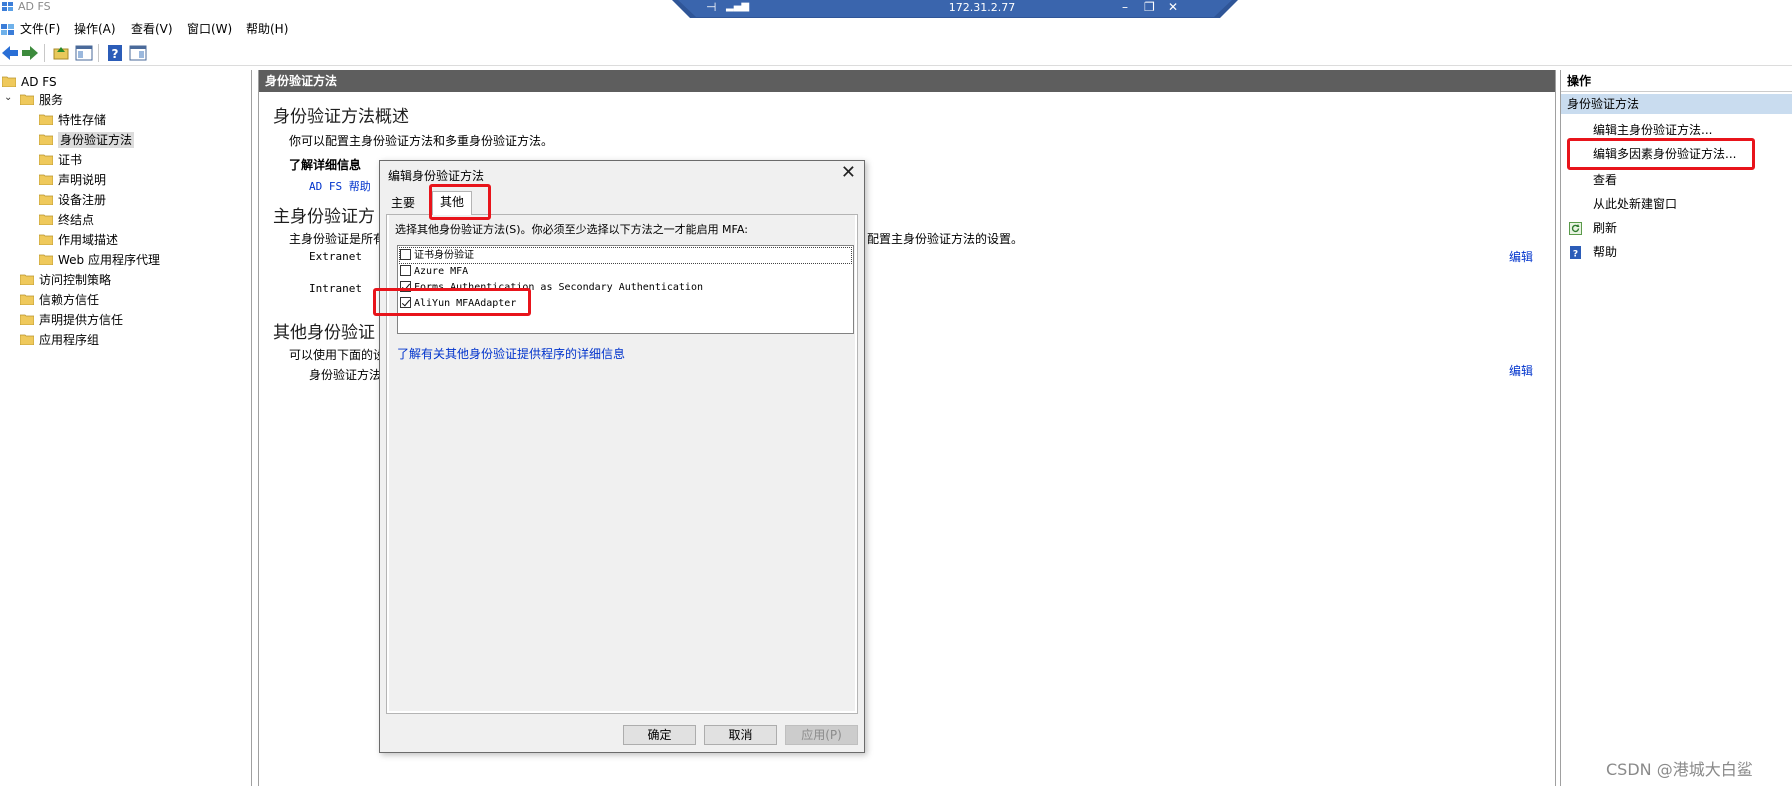  What do you see at coordinates (821, 735) in the screenshot?
I see `apply-button: 应用(P)` at bounding box center [821, 735].